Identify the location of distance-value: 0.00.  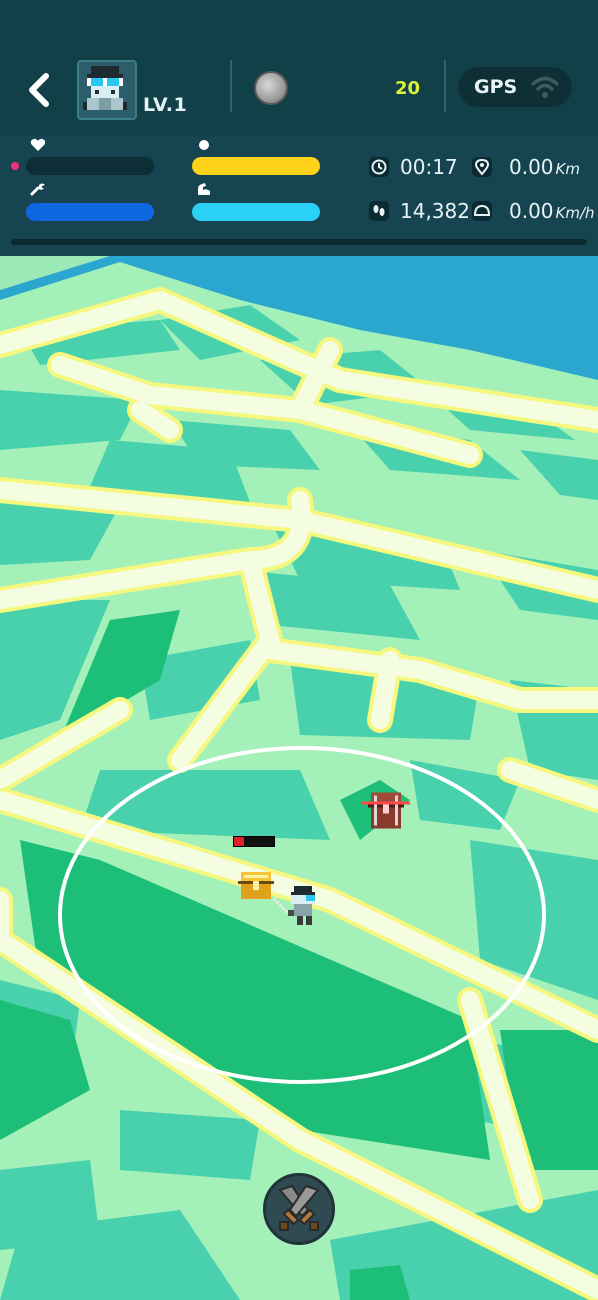
(531, 167).